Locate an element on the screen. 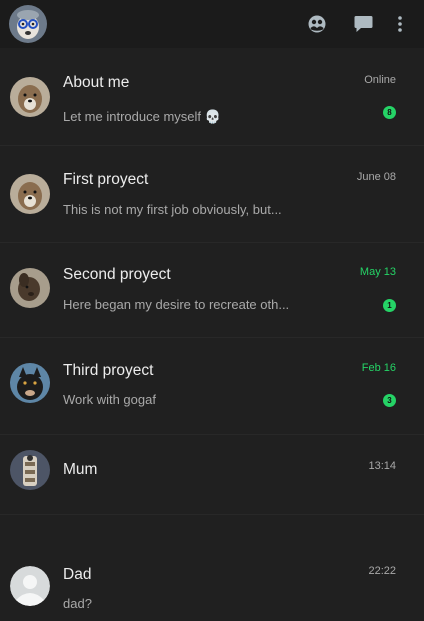 Image resolution: width=424 pixels, height=621 pixels. chat-name: Dad is located at coordinates (77, 574).